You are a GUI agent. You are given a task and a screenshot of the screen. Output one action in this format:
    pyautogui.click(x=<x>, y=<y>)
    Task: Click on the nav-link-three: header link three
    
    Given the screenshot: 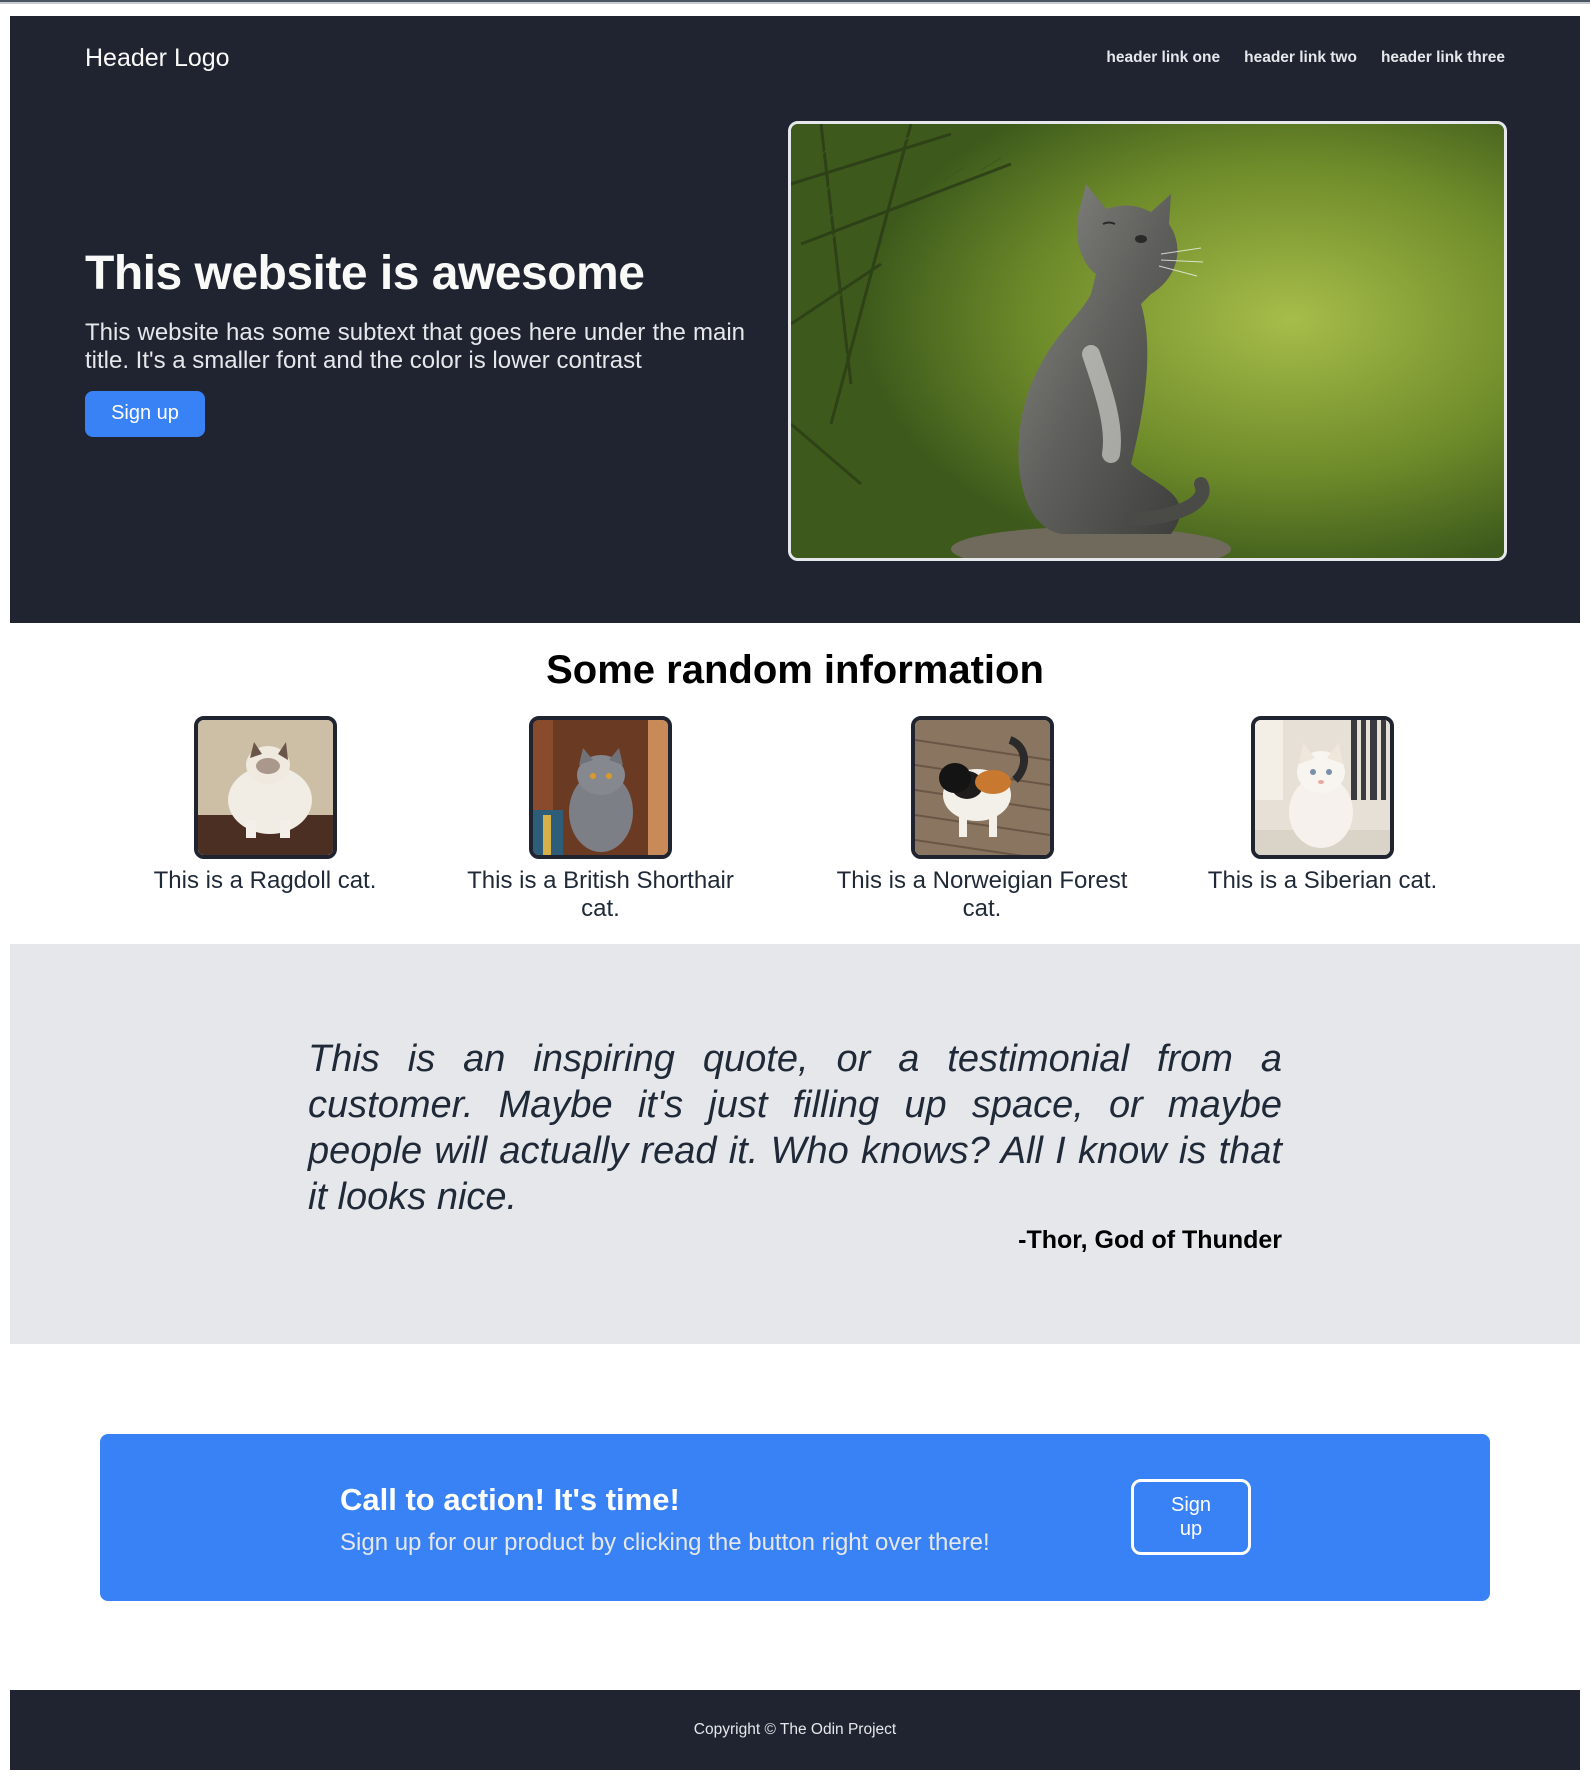 What is the action you would take?
    pyautogui.click(x=1443, y=58)
    